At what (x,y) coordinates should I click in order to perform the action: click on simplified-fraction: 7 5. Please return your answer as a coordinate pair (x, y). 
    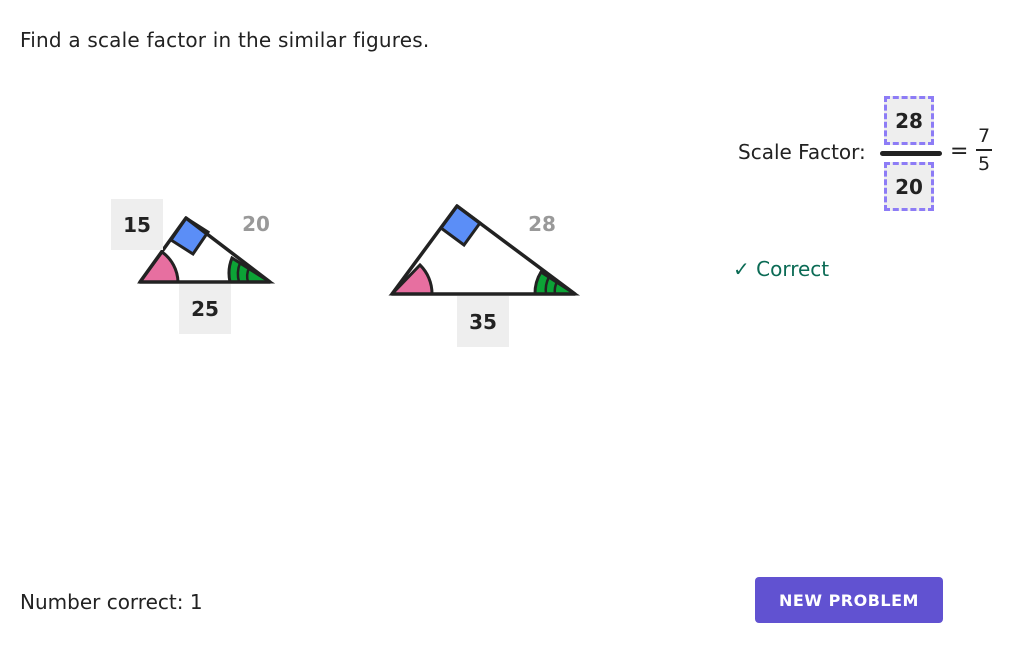
    Looking at the image, I should click on (984, 150).